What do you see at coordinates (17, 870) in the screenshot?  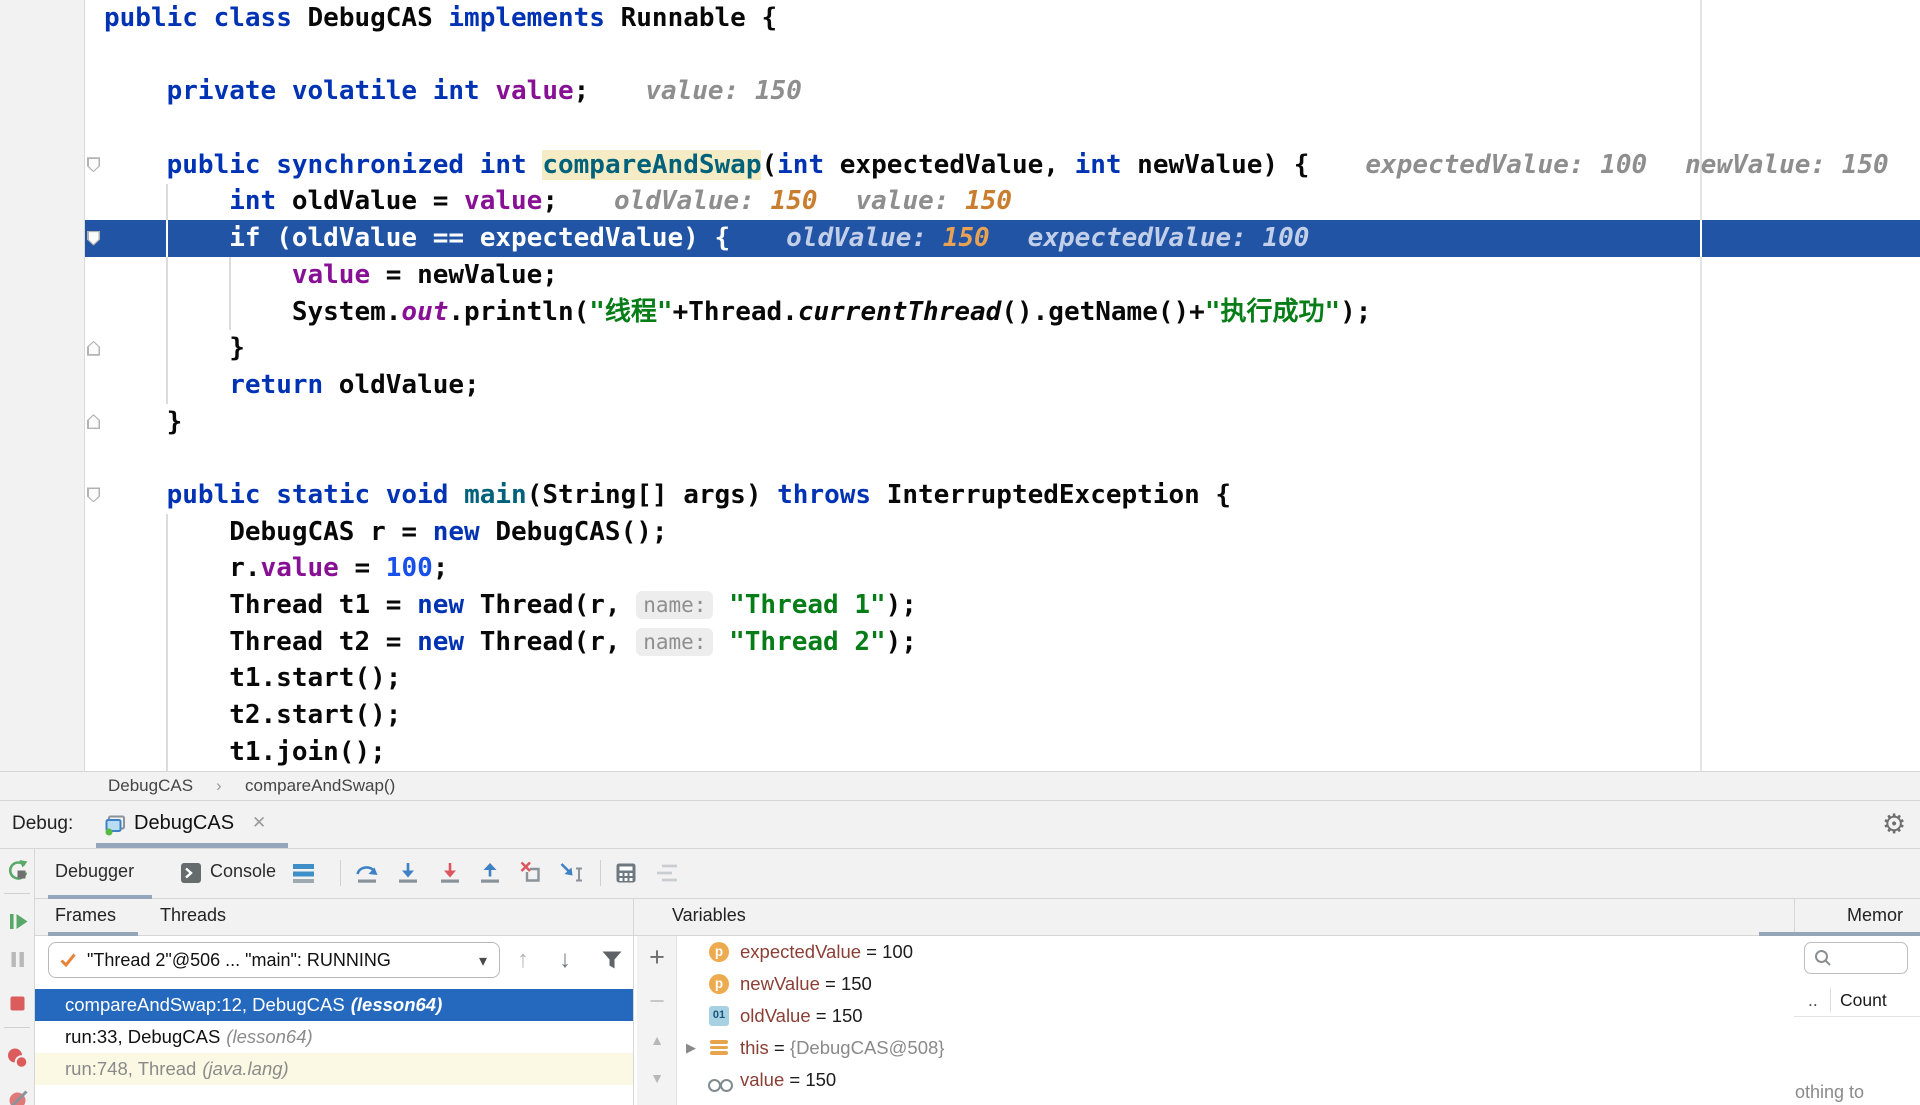 I see `rerun-button` at bounding box center [17, 870].